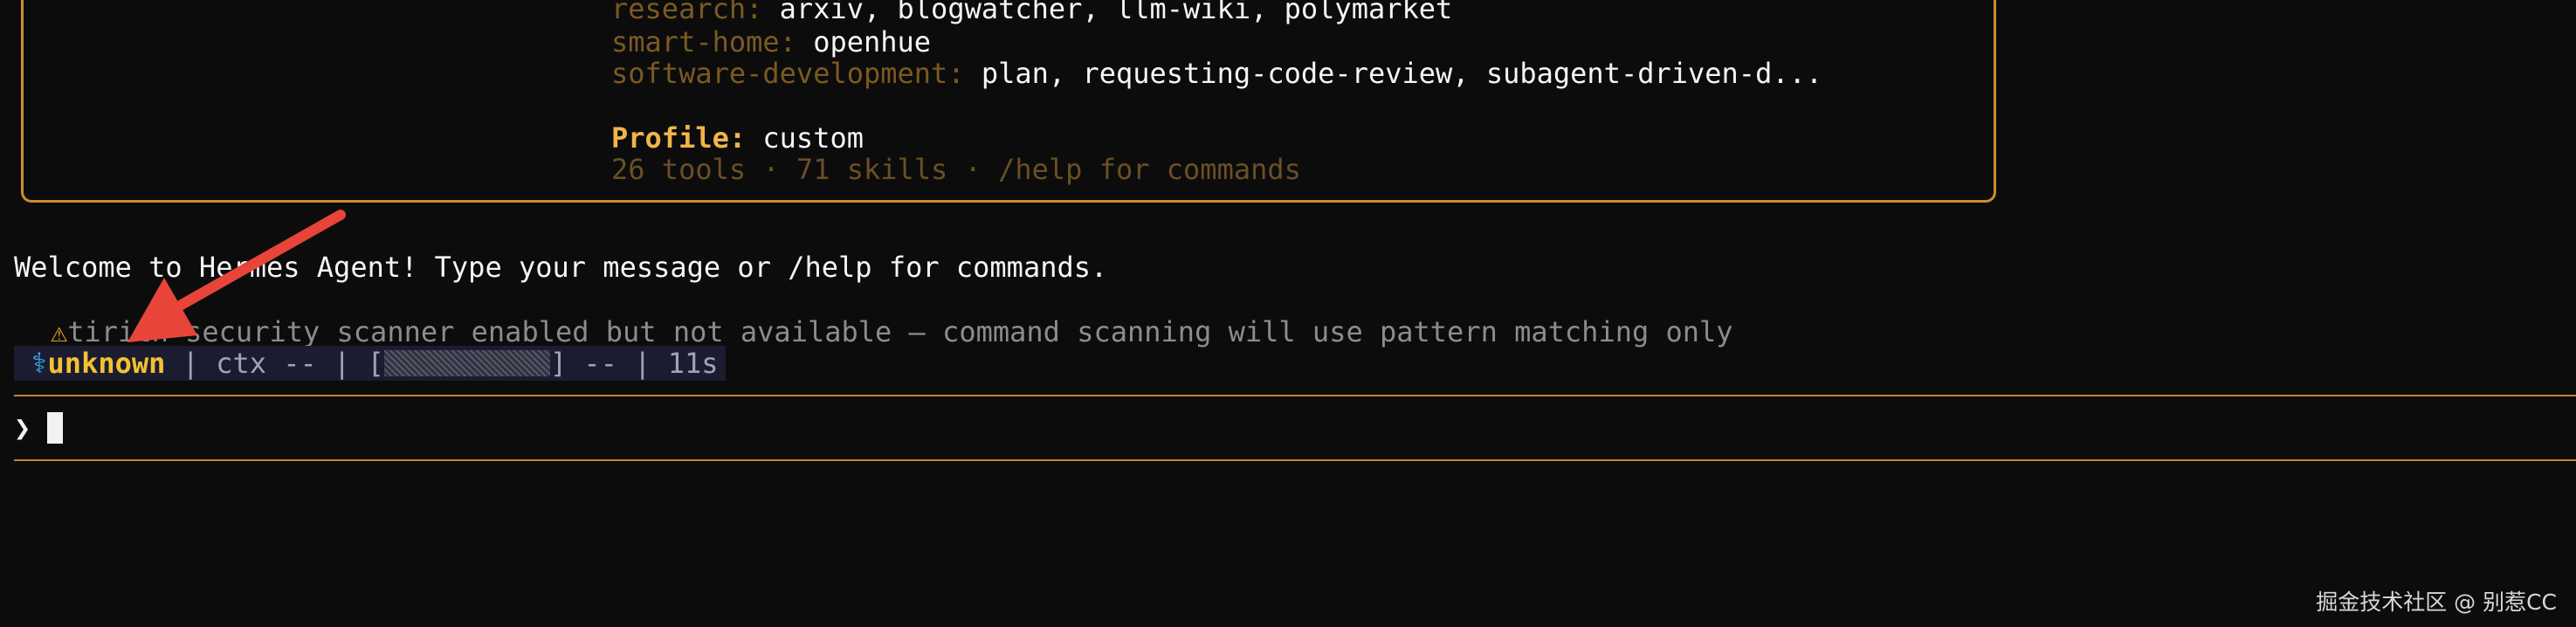 This screenshot has width=2576, height=627. Describe the element at coordinates (106, 363) in the screenshot. I see `model-name: unknown` at that location.